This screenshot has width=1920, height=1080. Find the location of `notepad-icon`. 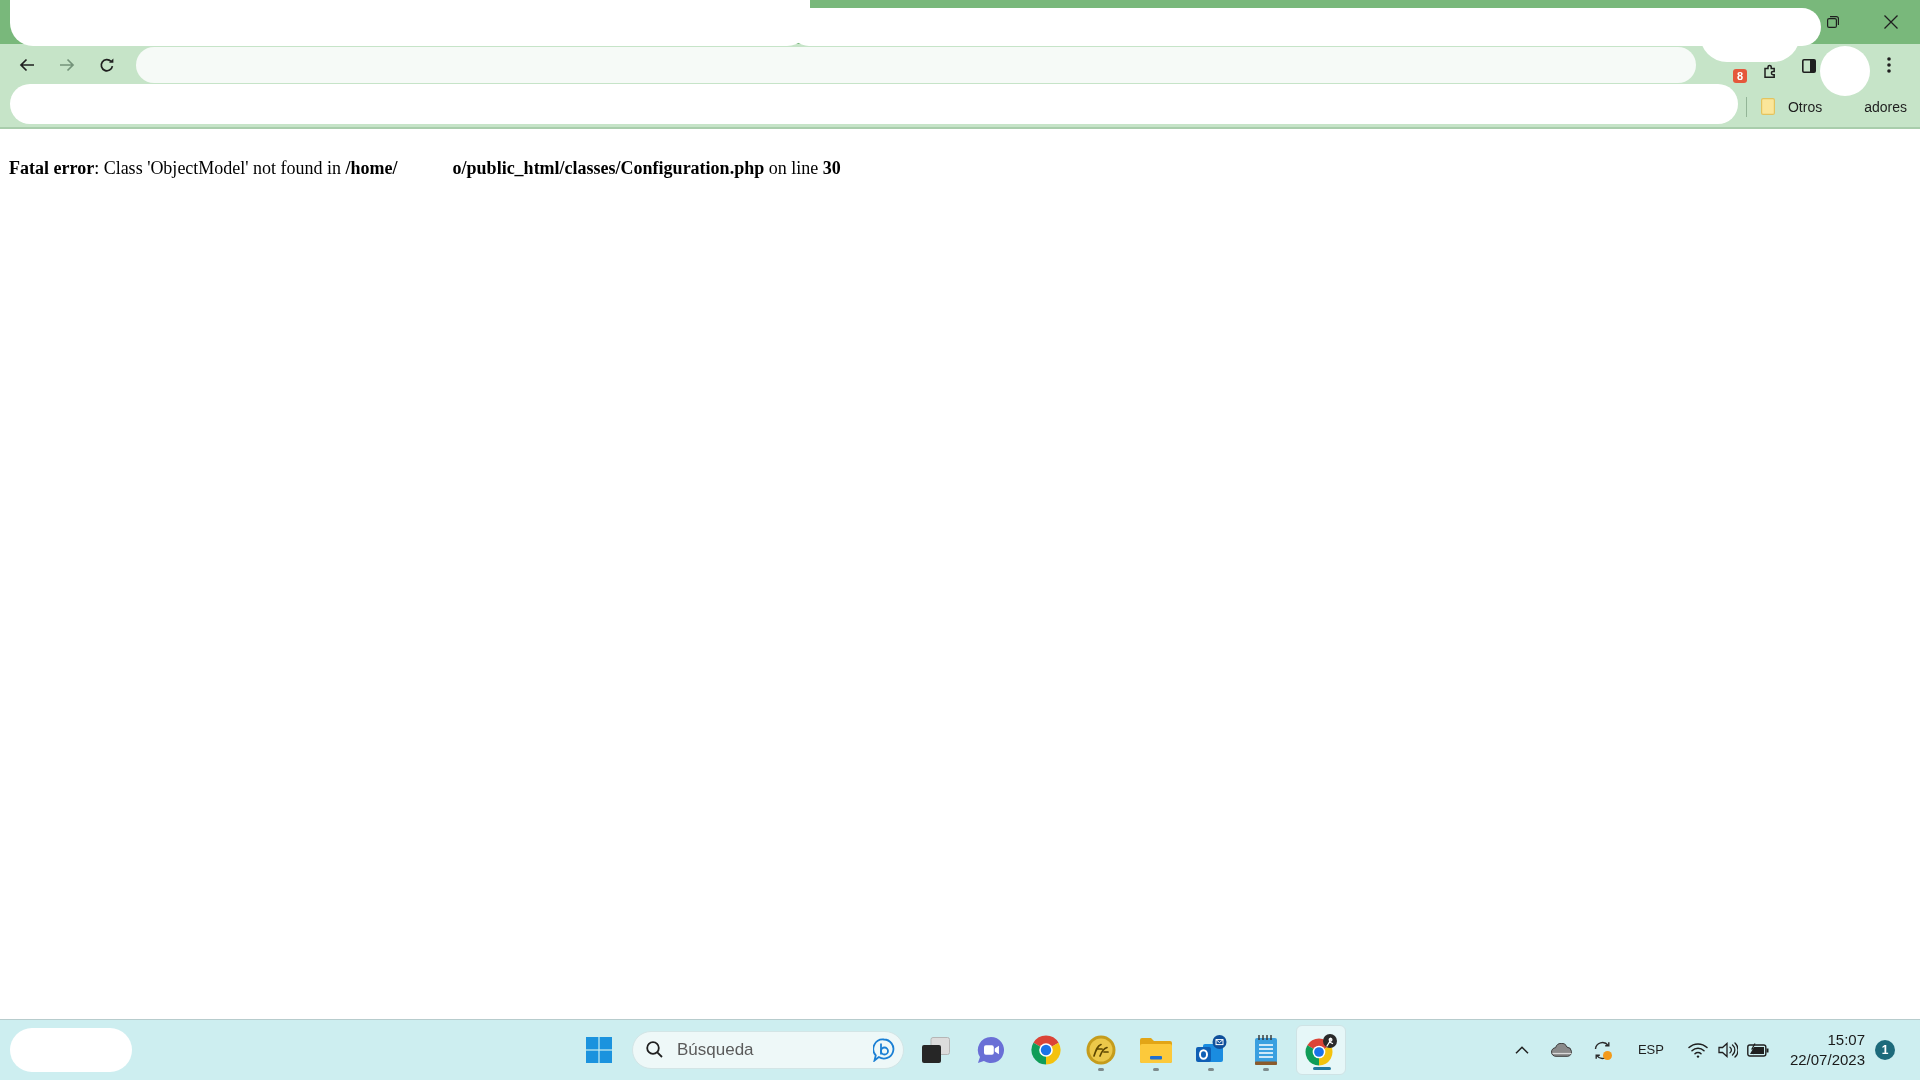

notepad-icon is located at coordinates (1266, 1050).